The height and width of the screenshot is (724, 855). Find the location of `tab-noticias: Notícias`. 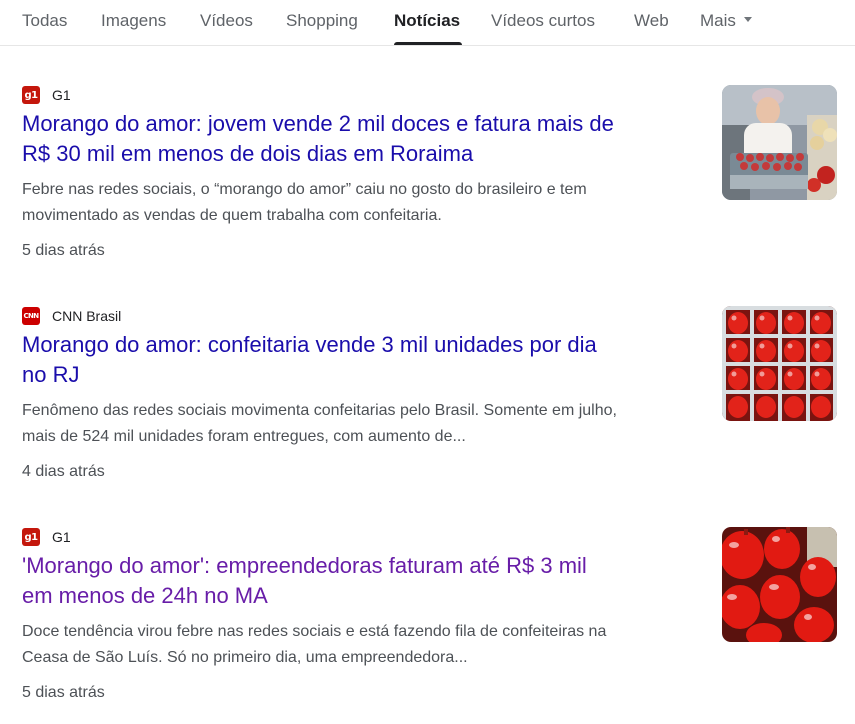

tab-noticias: Notícias is located at coordinates (427, 21).